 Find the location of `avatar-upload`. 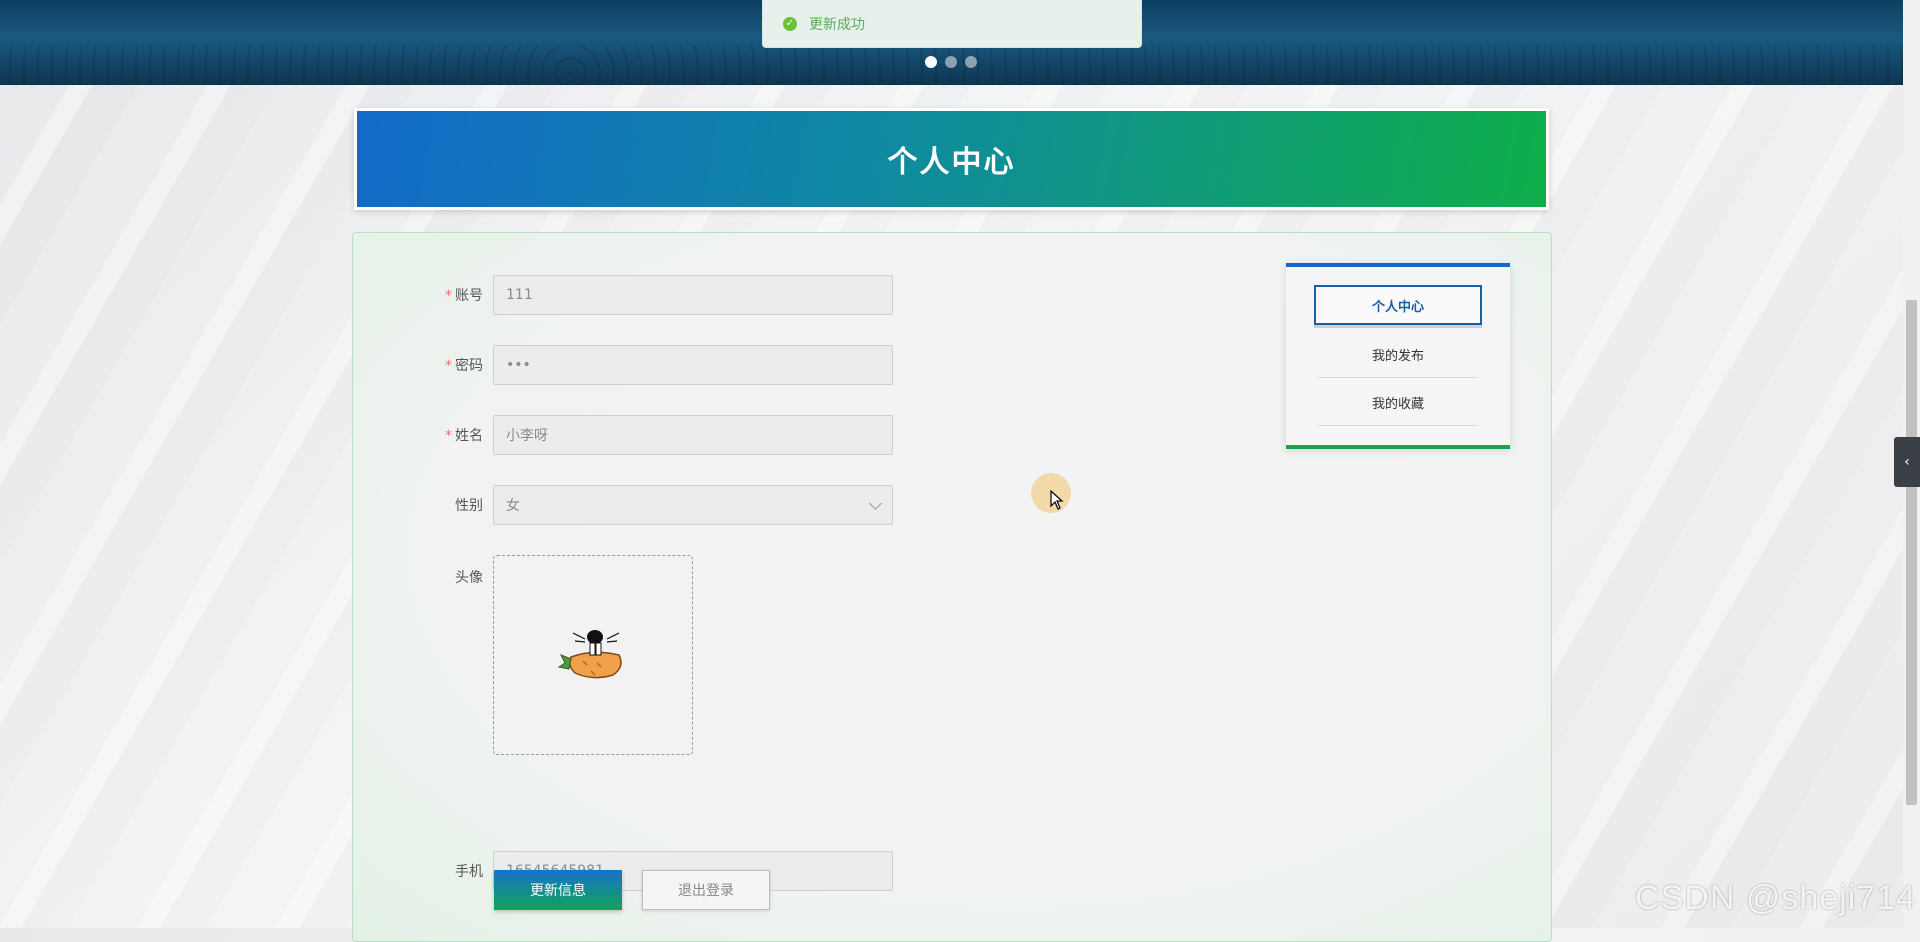

avatar-upload is located at coordinates (593, 655).